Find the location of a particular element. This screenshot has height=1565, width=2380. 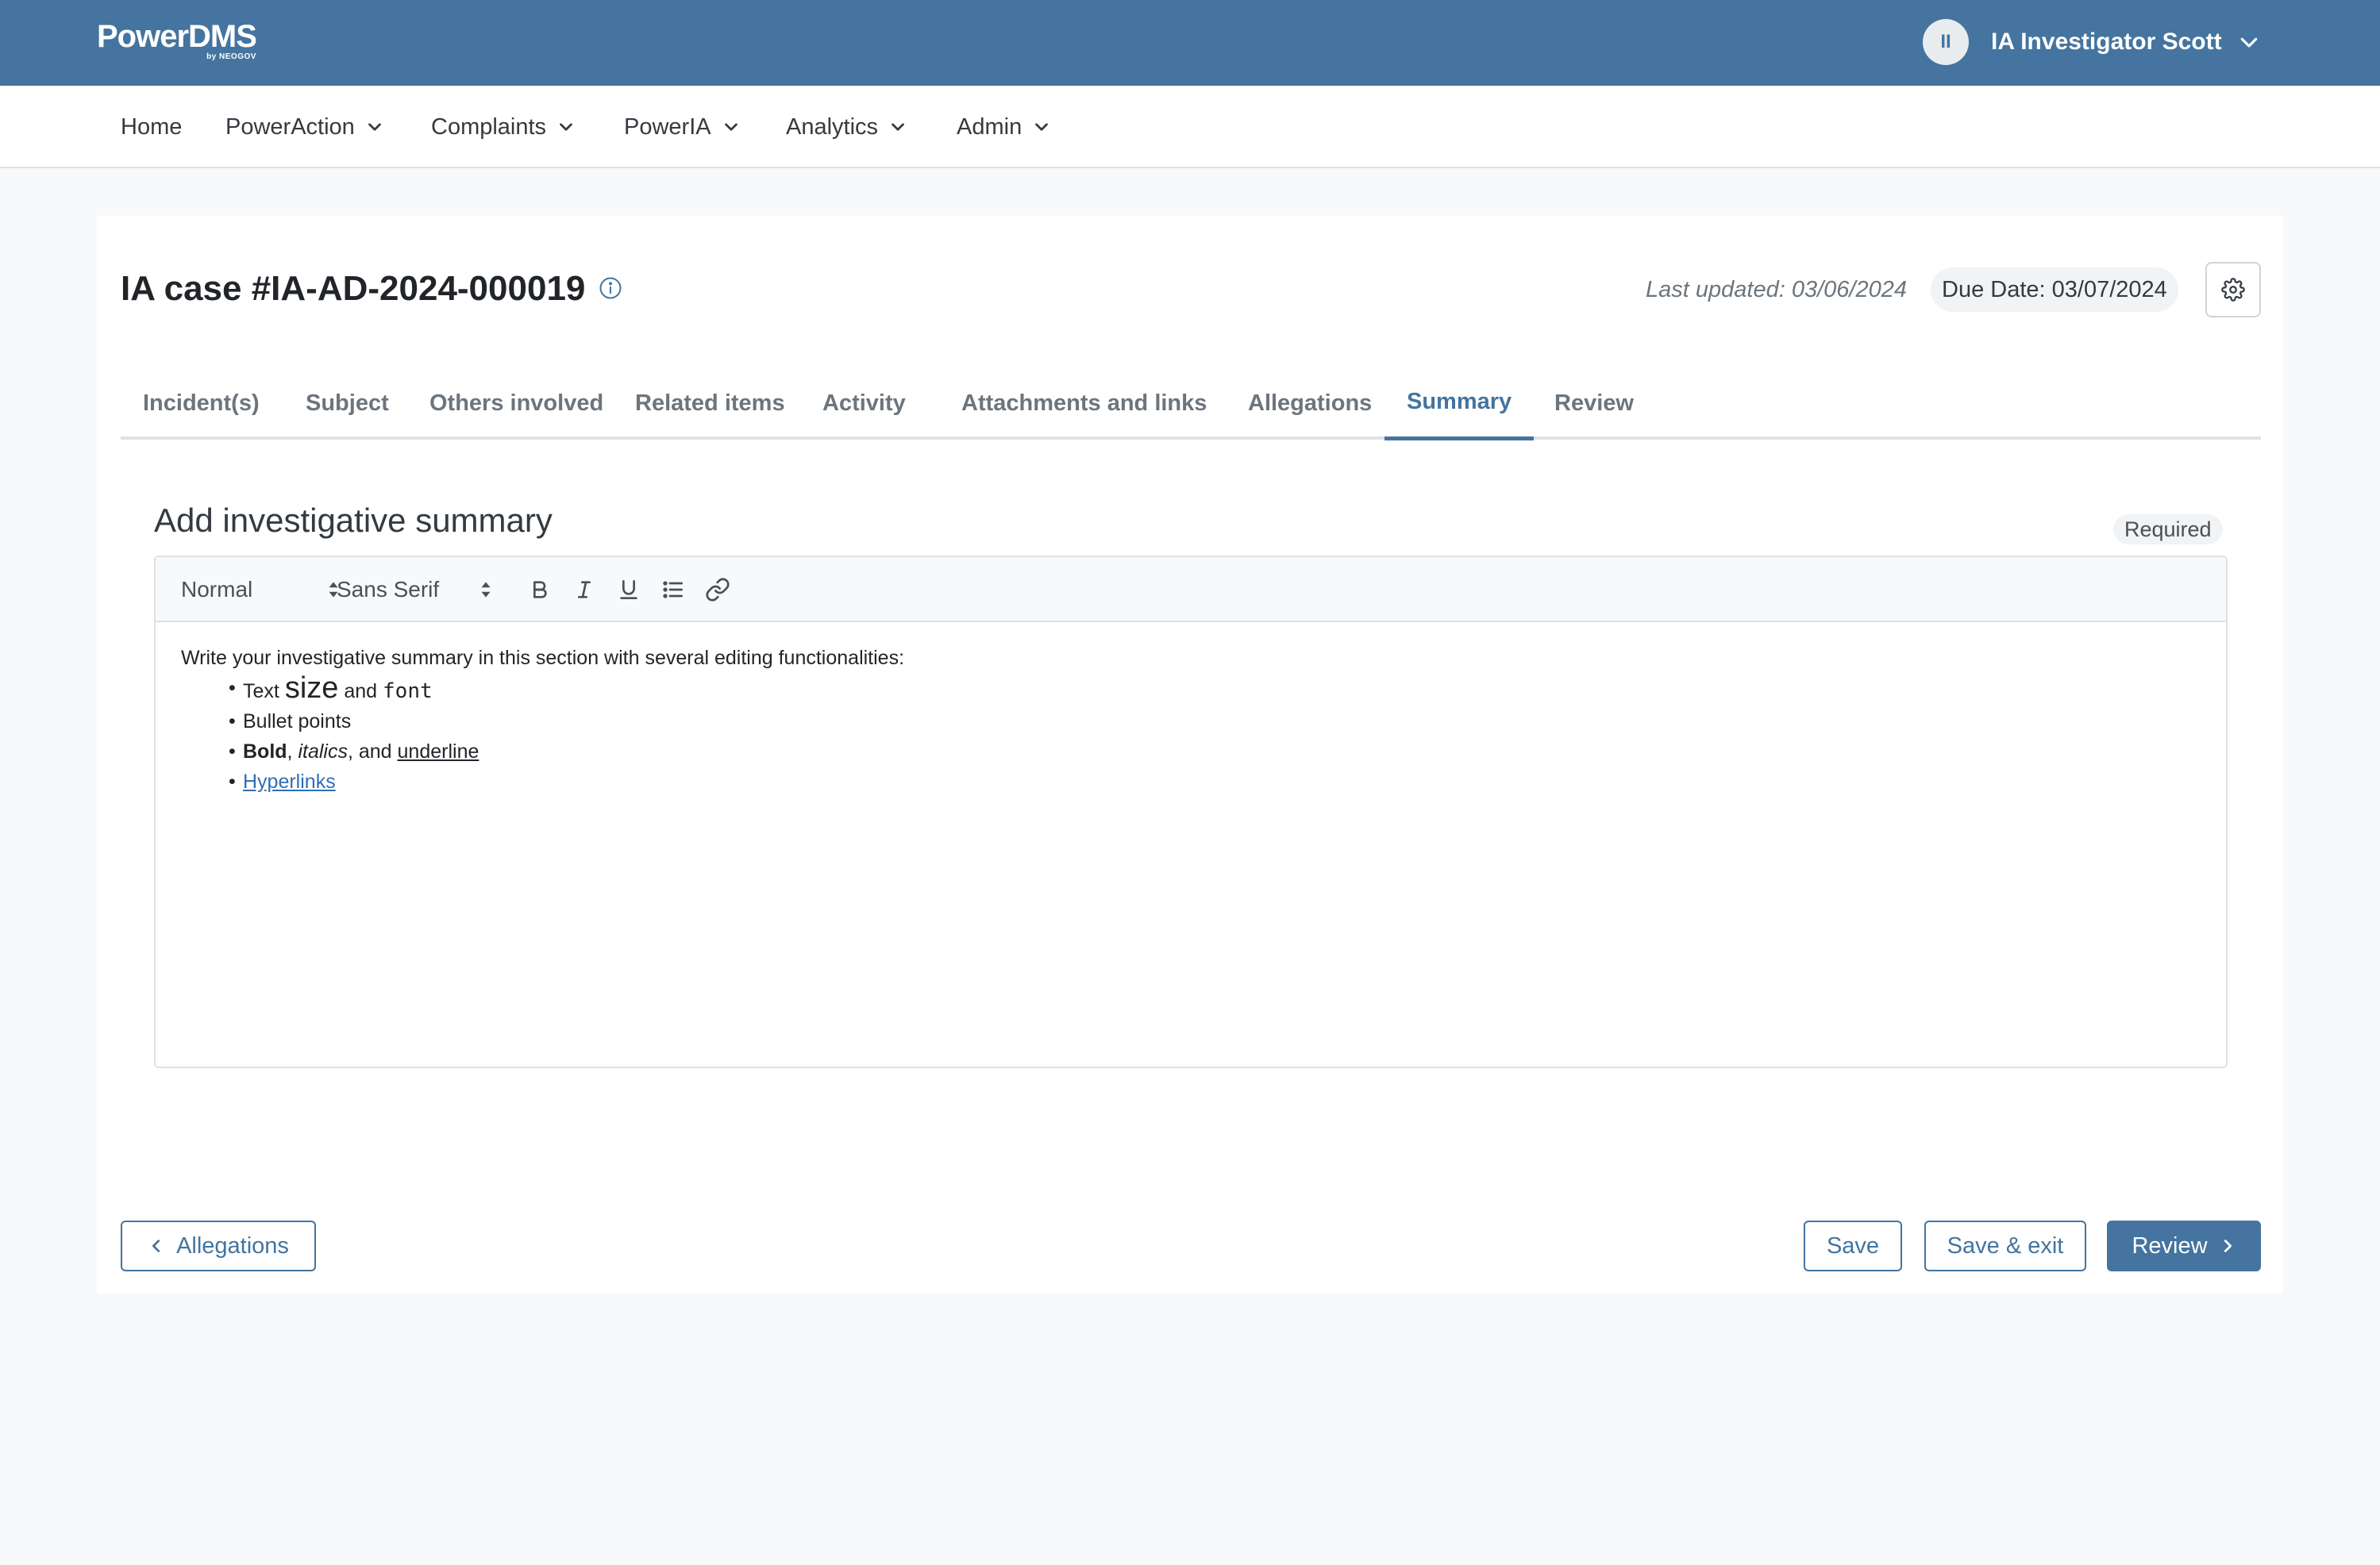

due-date-badge: Due Date: 03/07/2024 is located at coordinates (2054, 290).